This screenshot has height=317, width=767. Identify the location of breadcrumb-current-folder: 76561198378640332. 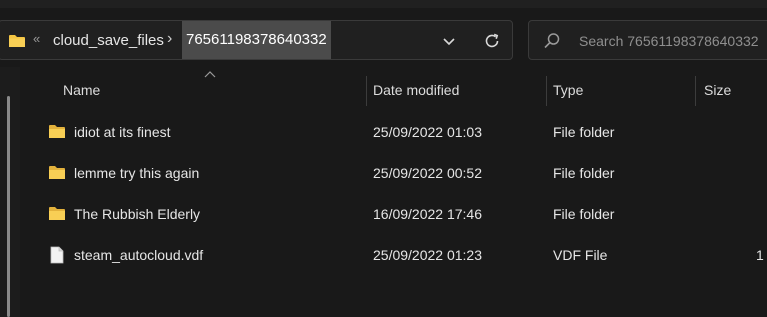
(256, 40).